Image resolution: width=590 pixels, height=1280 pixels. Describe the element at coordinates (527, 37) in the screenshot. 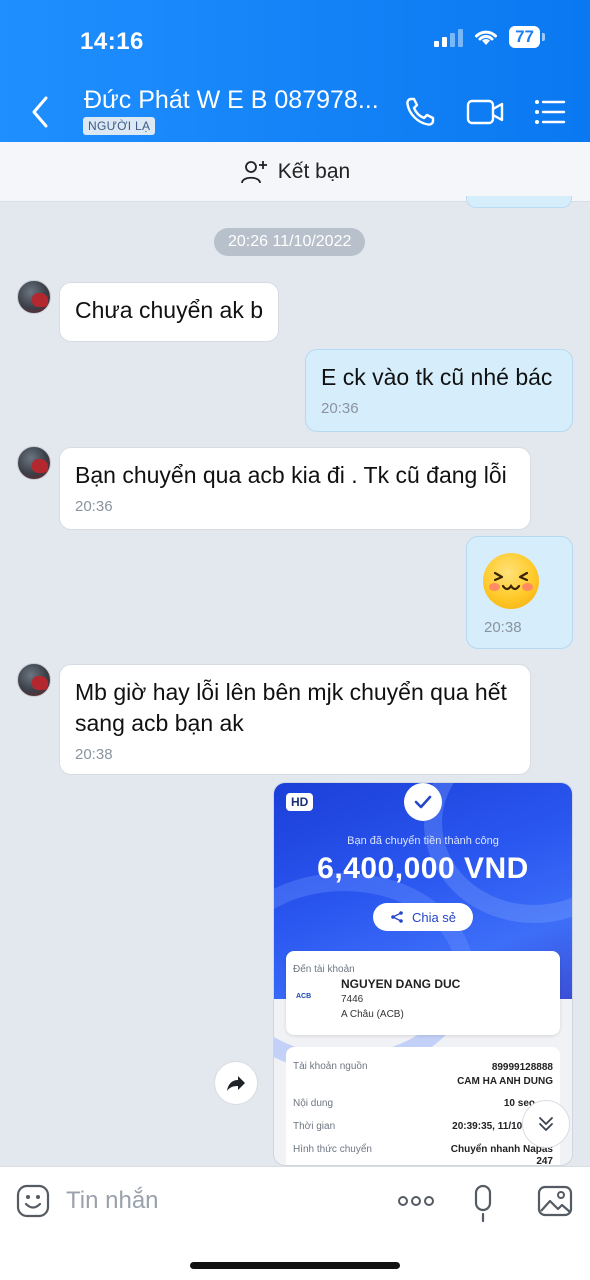

I see `battery-indicator: 77` at that location.